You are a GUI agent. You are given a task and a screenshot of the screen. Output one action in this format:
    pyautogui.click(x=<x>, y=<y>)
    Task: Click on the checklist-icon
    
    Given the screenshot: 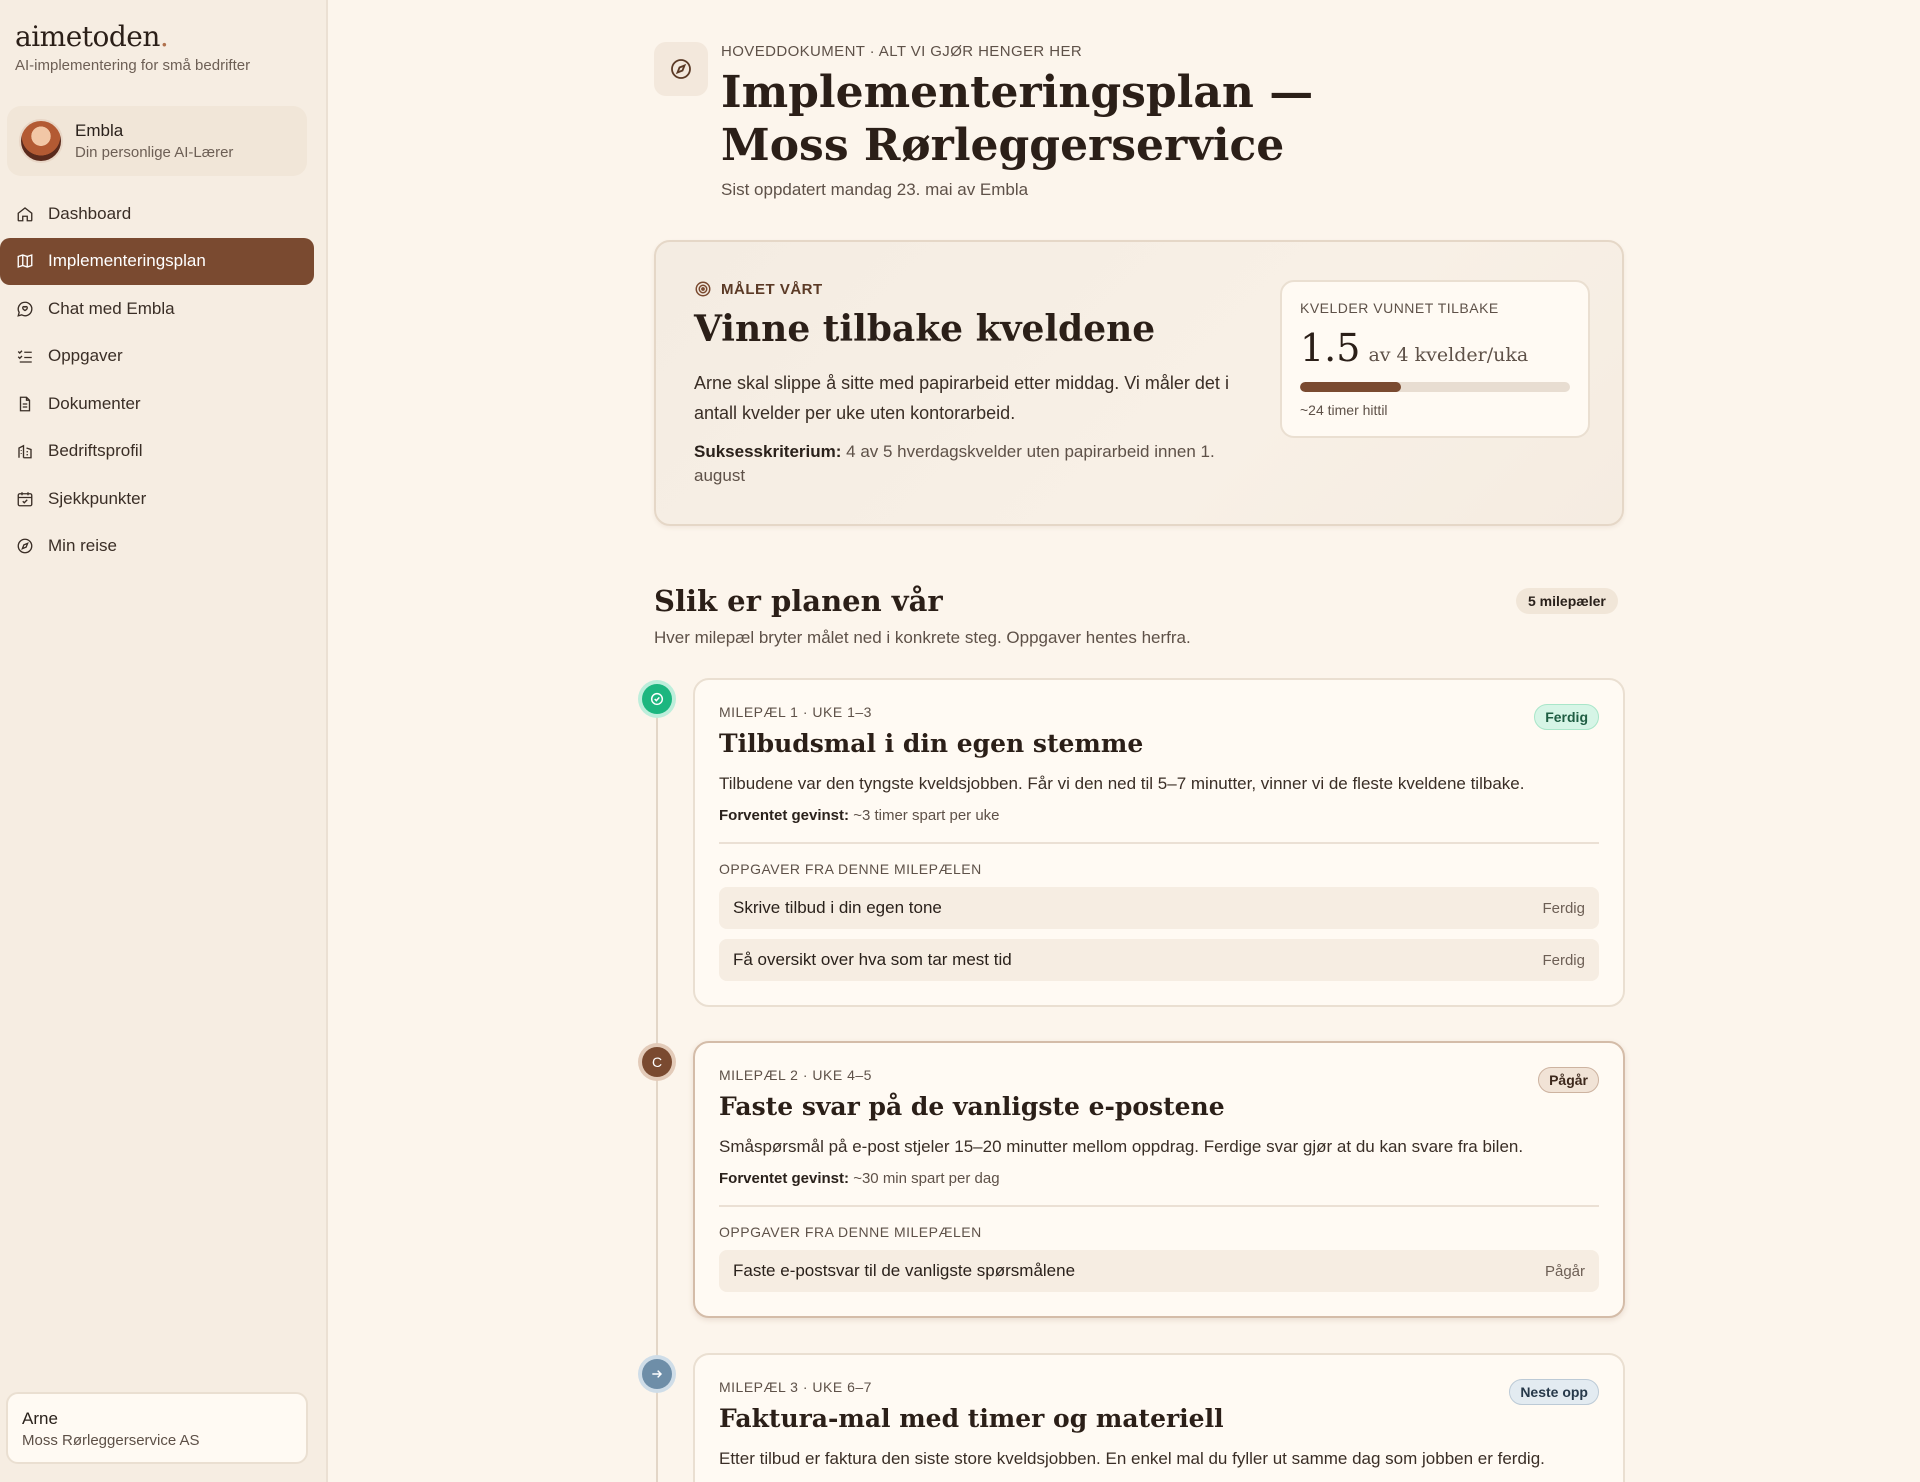 What is the action you would take?
    pyautogui.click(x=25, y=356)
    